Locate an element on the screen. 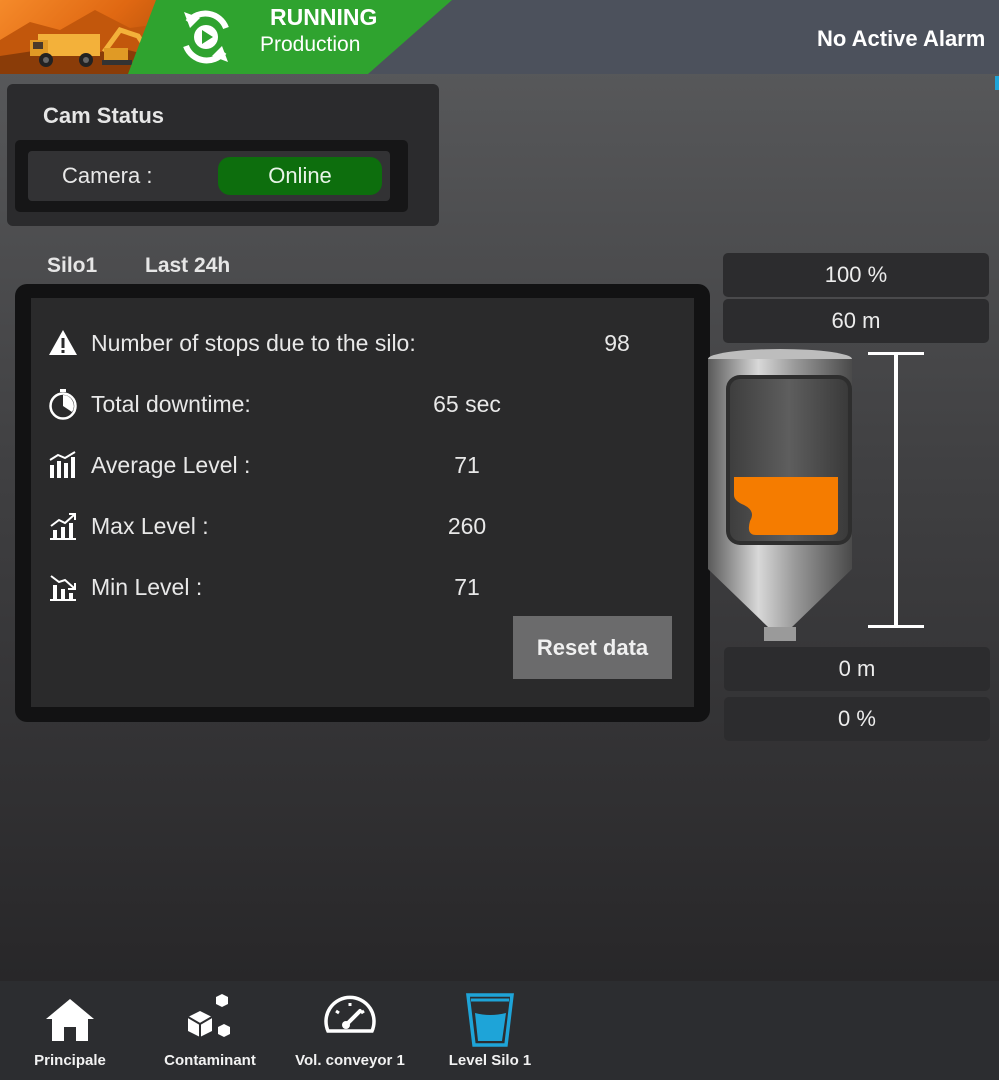  min-percent-label: 0 % is located at coordinates (857, 719).